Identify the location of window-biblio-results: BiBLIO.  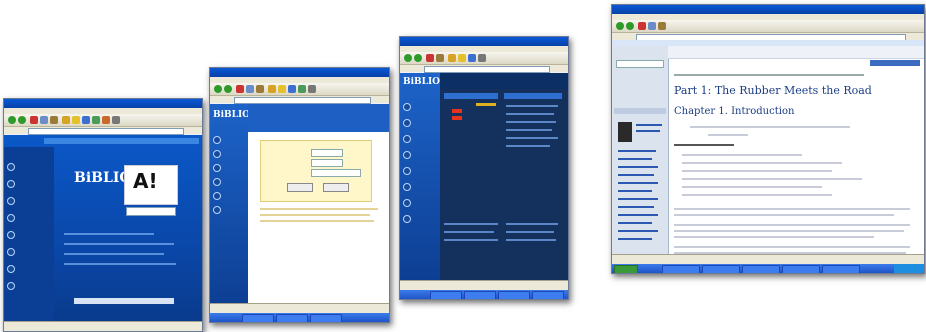
(484, 168).